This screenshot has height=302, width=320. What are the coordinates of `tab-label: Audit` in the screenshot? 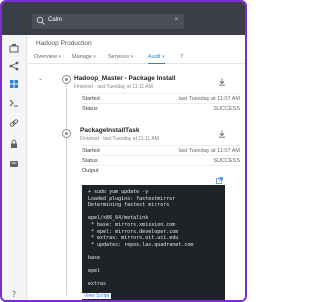 It's located at (154, 57).